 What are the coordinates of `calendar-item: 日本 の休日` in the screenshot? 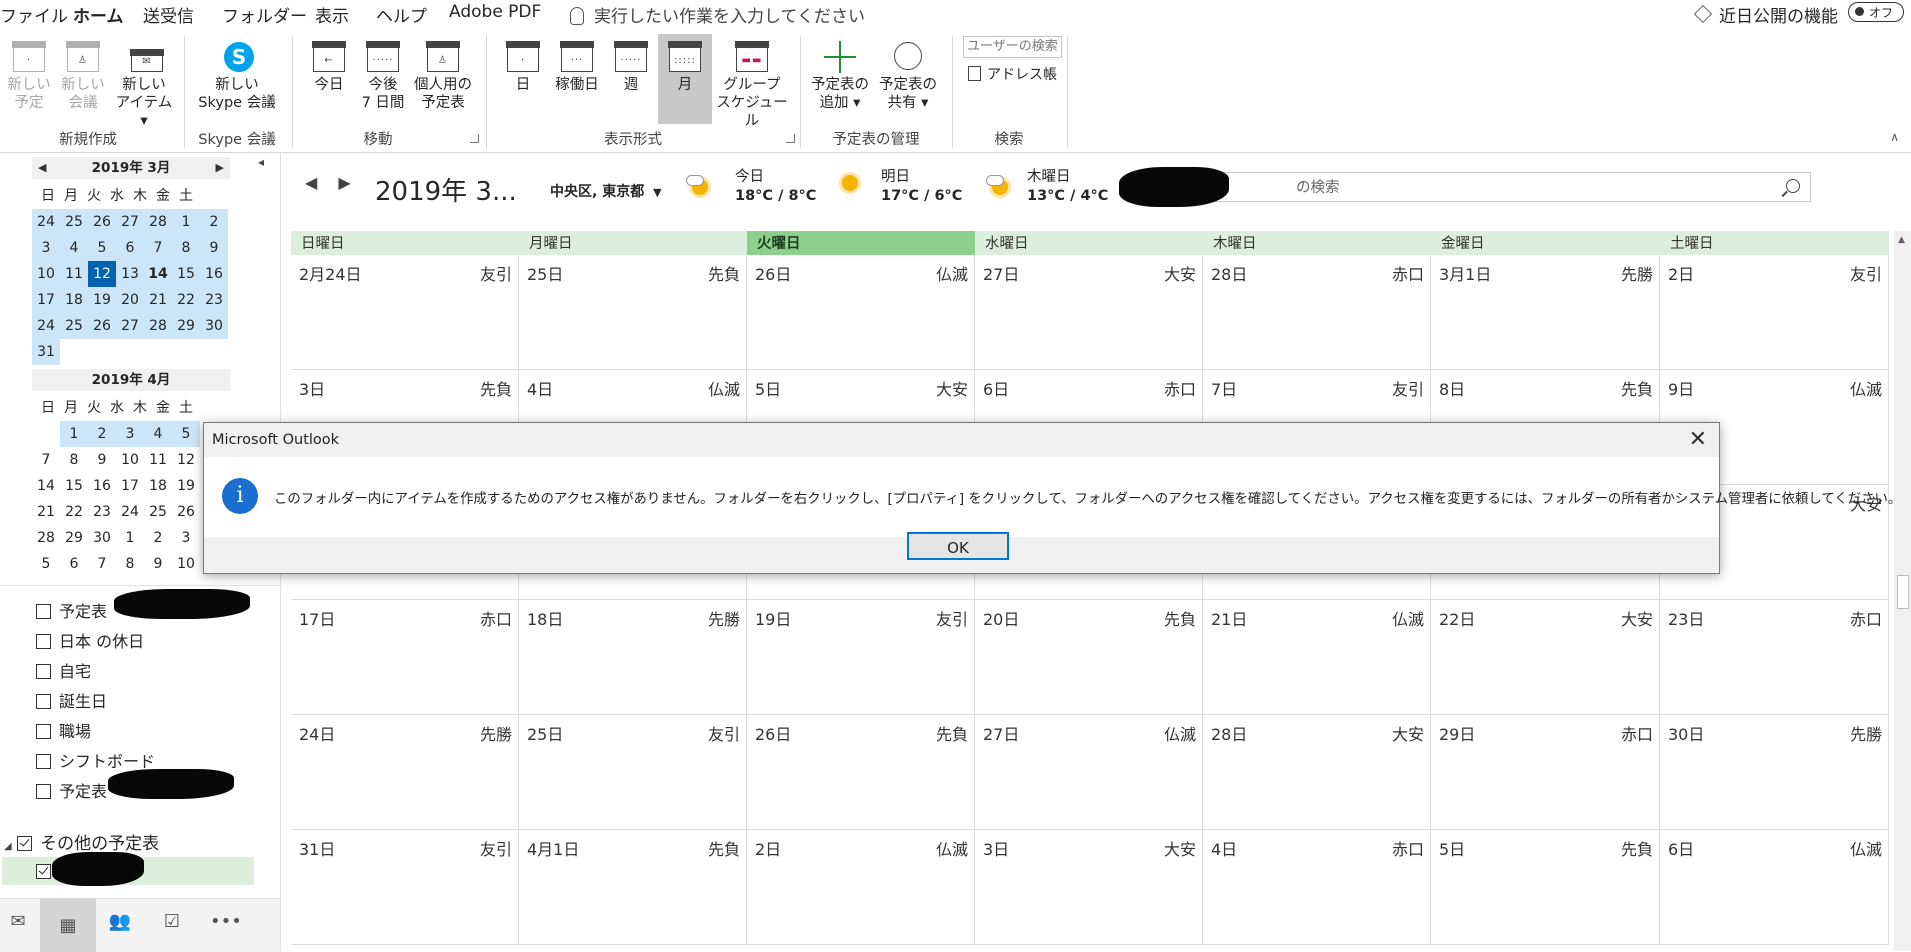 It's located at (90, 642).